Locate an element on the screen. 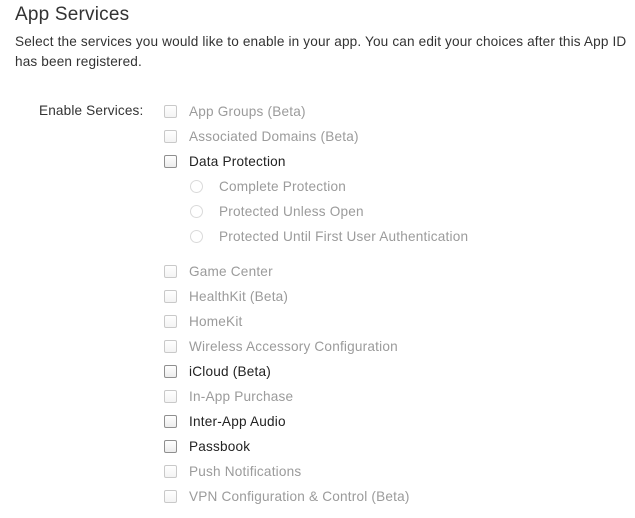 This screenshot has height=518, width=635. service-label: Wireless Accessory Configuration is located at coordinates (293, 346).